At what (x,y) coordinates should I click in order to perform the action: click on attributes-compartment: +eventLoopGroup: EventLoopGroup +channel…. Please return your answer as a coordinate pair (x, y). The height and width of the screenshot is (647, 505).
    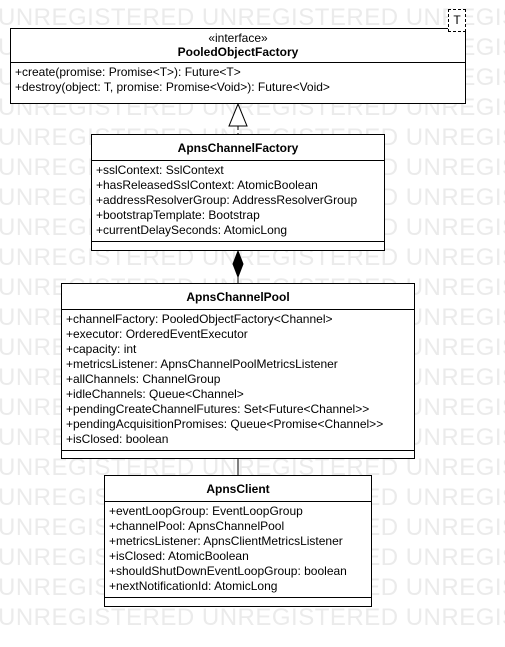
    Looking at the image, I should click on (238, 550).